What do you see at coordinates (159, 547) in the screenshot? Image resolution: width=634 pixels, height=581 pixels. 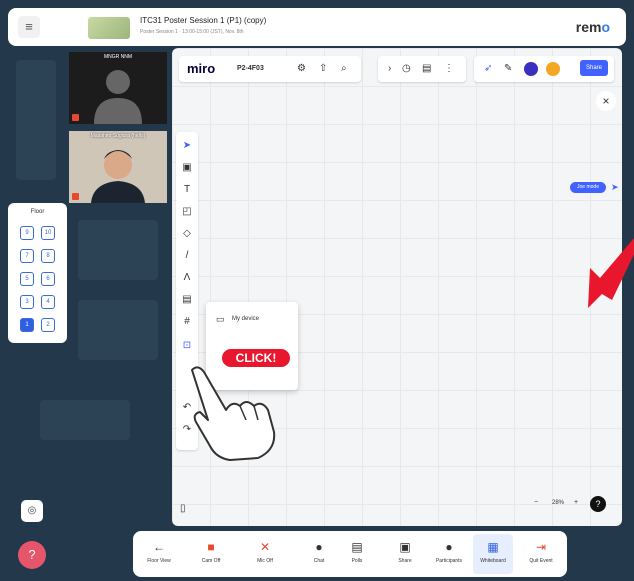 I see `arrow-left-icon: ←` at bounding box center [159, 547].